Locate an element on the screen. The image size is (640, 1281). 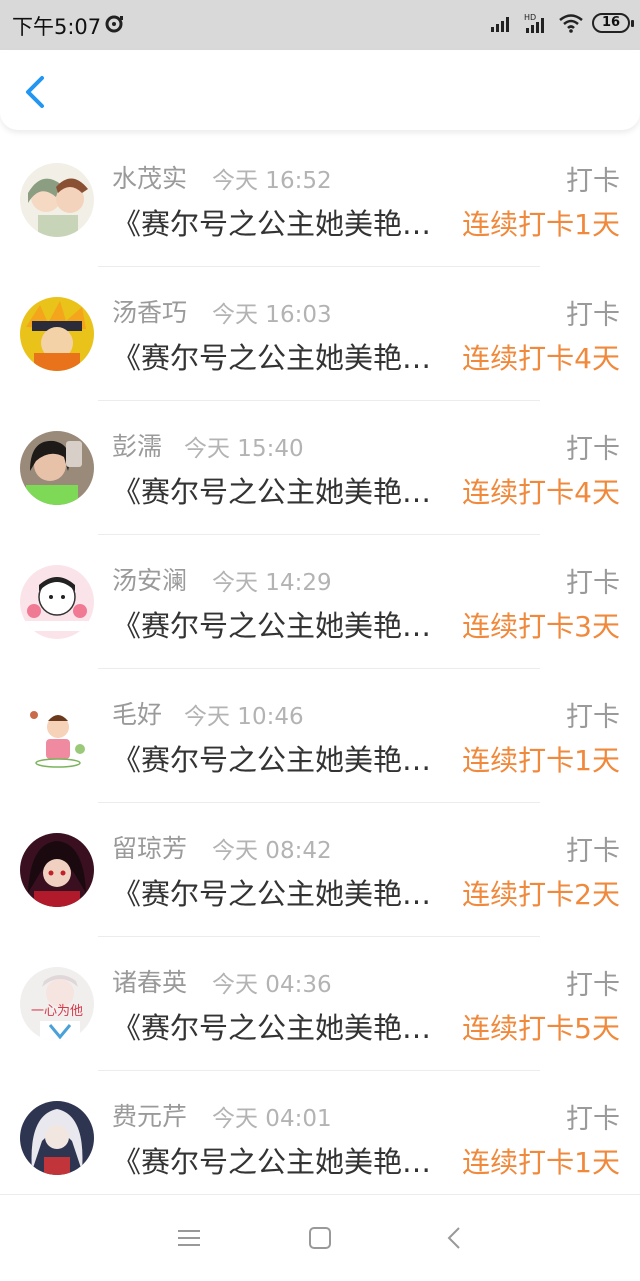
user-name: 诸春英 is located at coordinates (150, 982).